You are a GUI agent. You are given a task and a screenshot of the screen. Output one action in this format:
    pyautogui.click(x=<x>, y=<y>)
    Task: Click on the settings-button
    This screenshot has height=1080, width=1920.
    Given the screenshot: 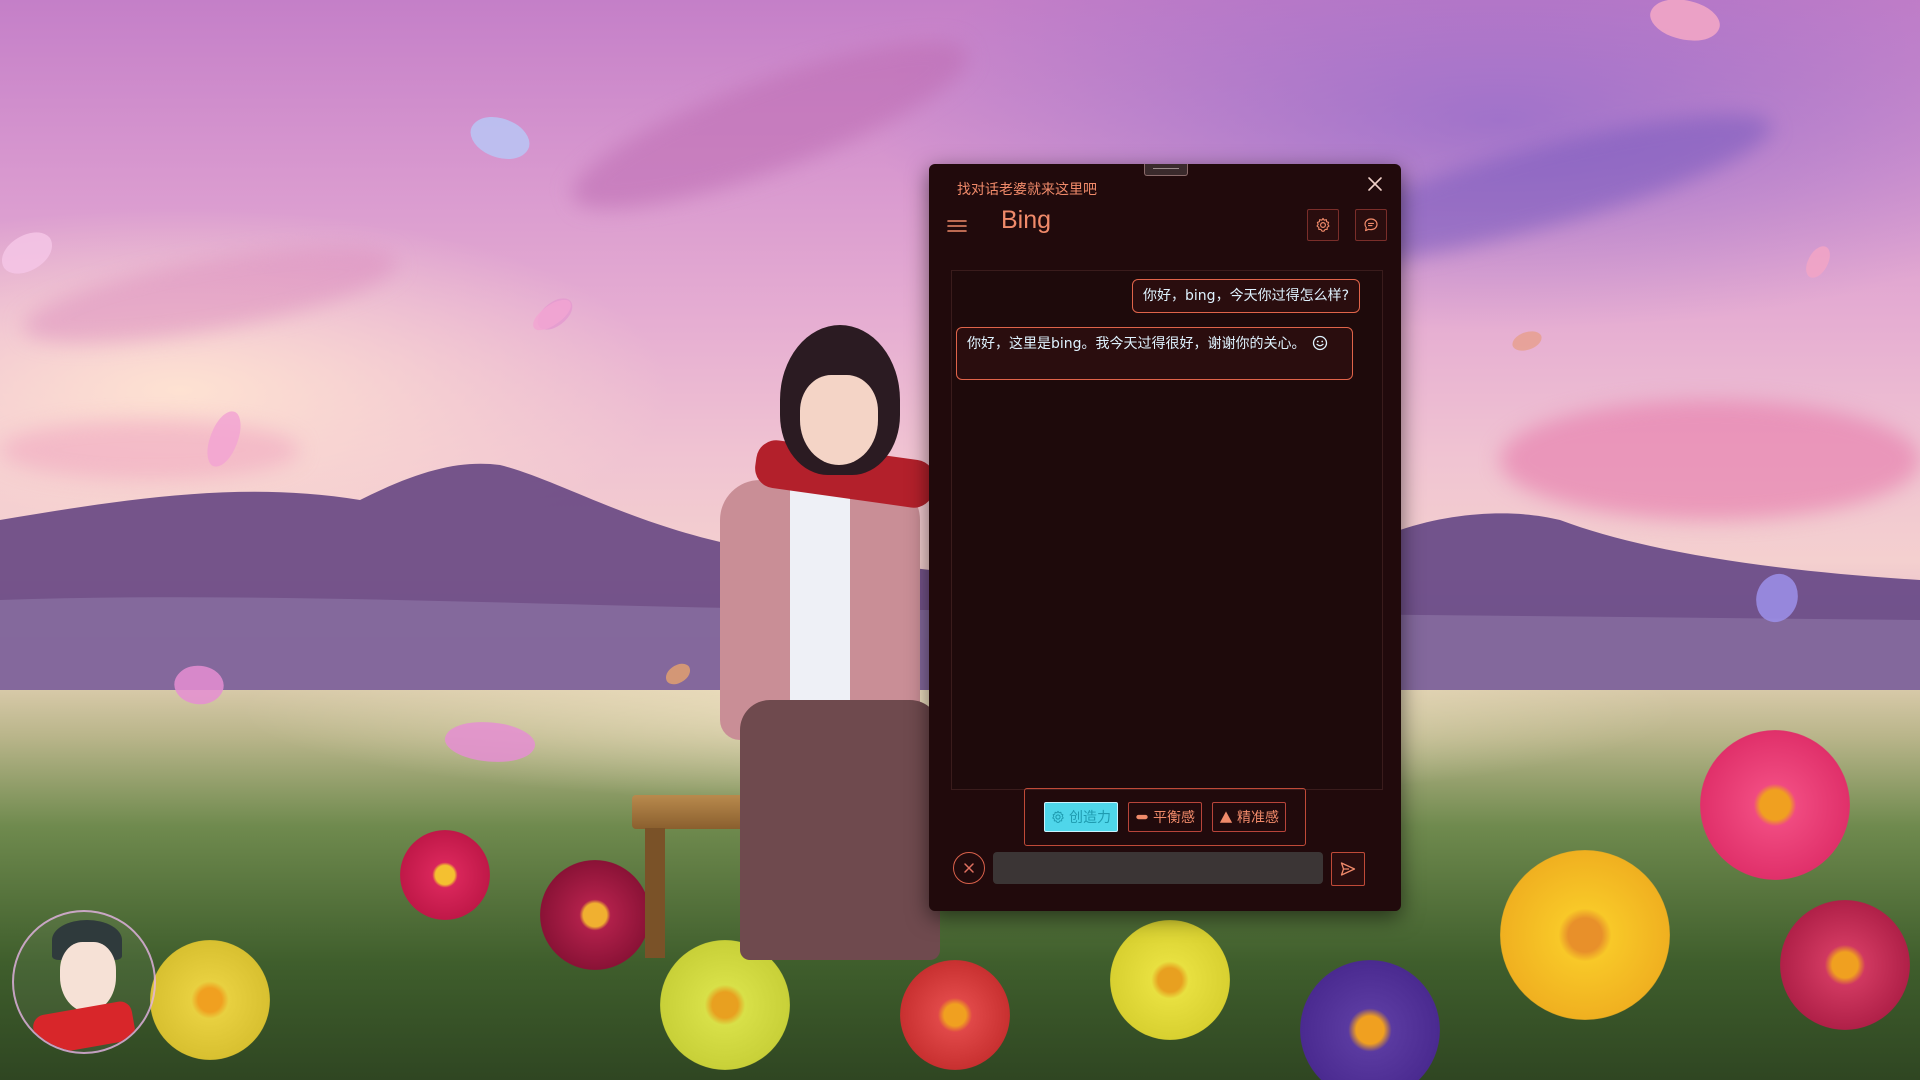 What is the action you would take?
    pyautogui.click(x=1323, y=225)
    